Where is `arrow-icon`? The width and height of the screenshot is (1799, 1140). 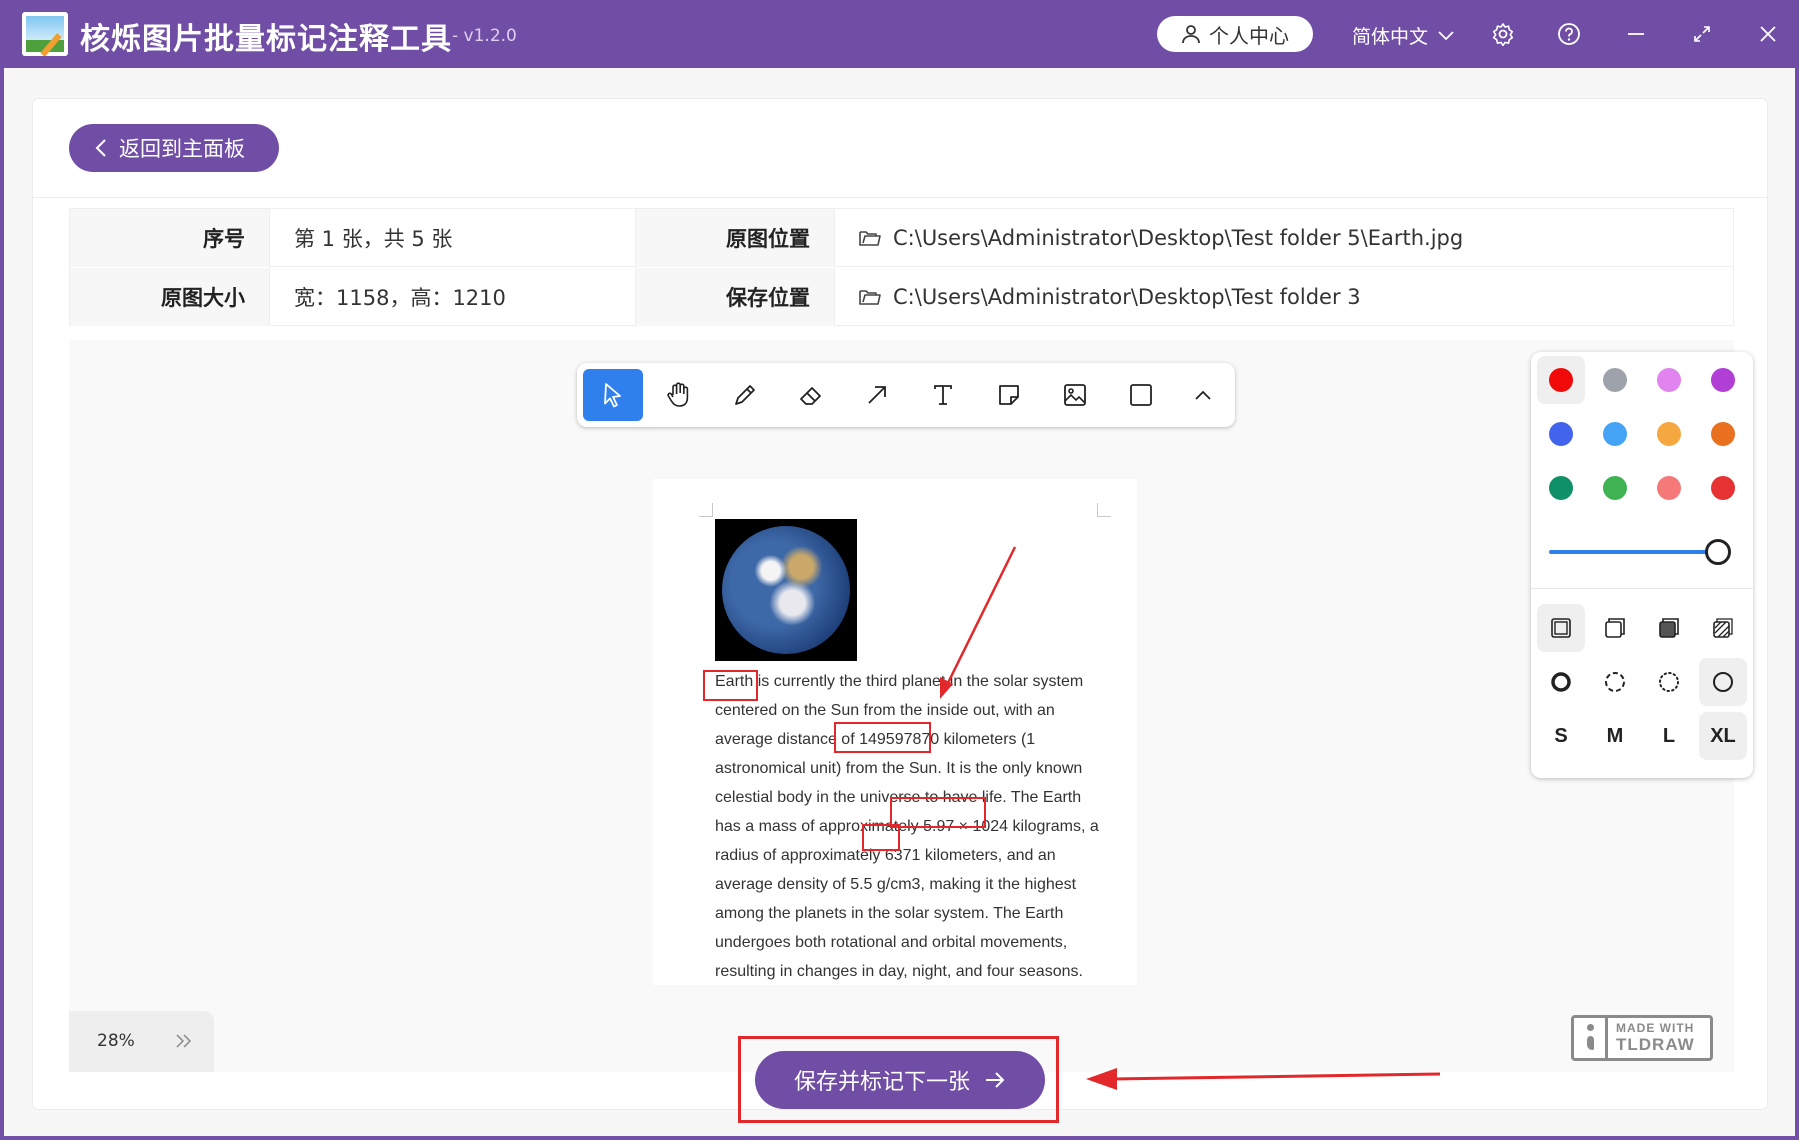 arrow-icon is located at coordinates (877, 395).